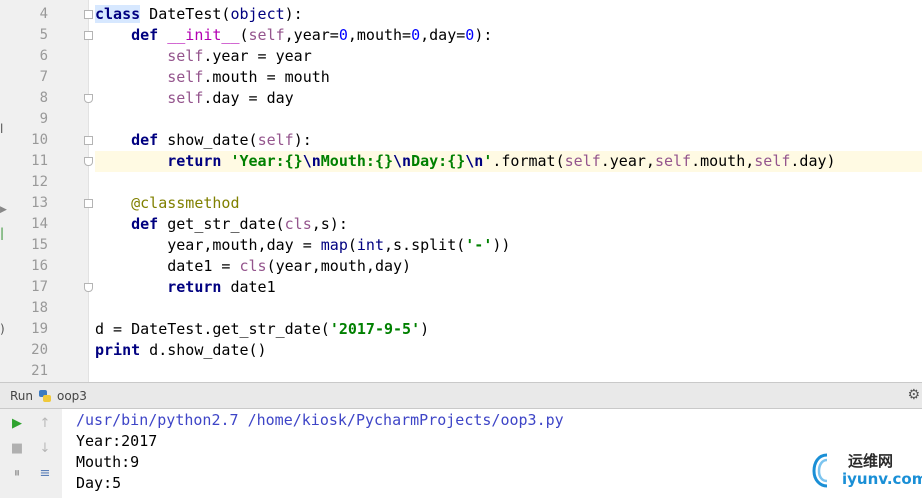  Describe the element at coordinates (43, 119) in the screenshot. I see `line-number: 9` at that location.